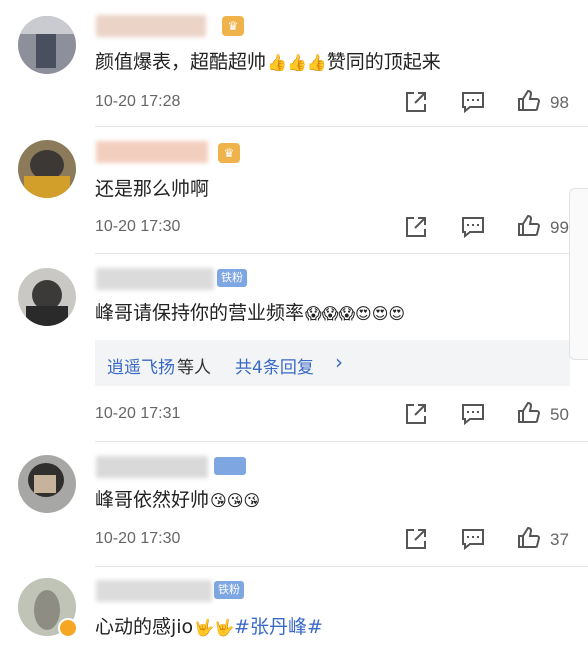  Describe the element at coordinates (141, 365) in the screenshot. I see `reply-username: 逍遥飞扬` at that location.